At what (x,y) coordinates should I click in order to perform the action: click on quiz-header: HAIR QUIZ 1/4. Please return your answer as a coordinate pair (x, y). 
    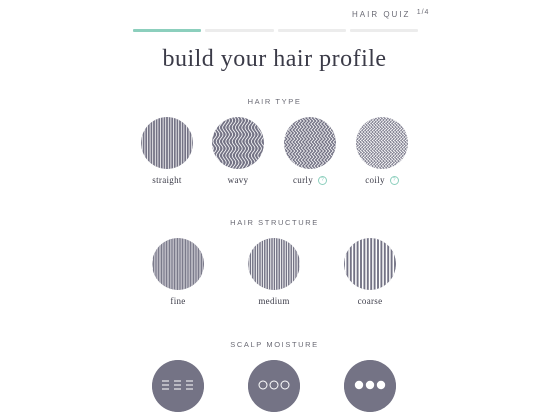
    Looking at the image, I should click on (391, 14).